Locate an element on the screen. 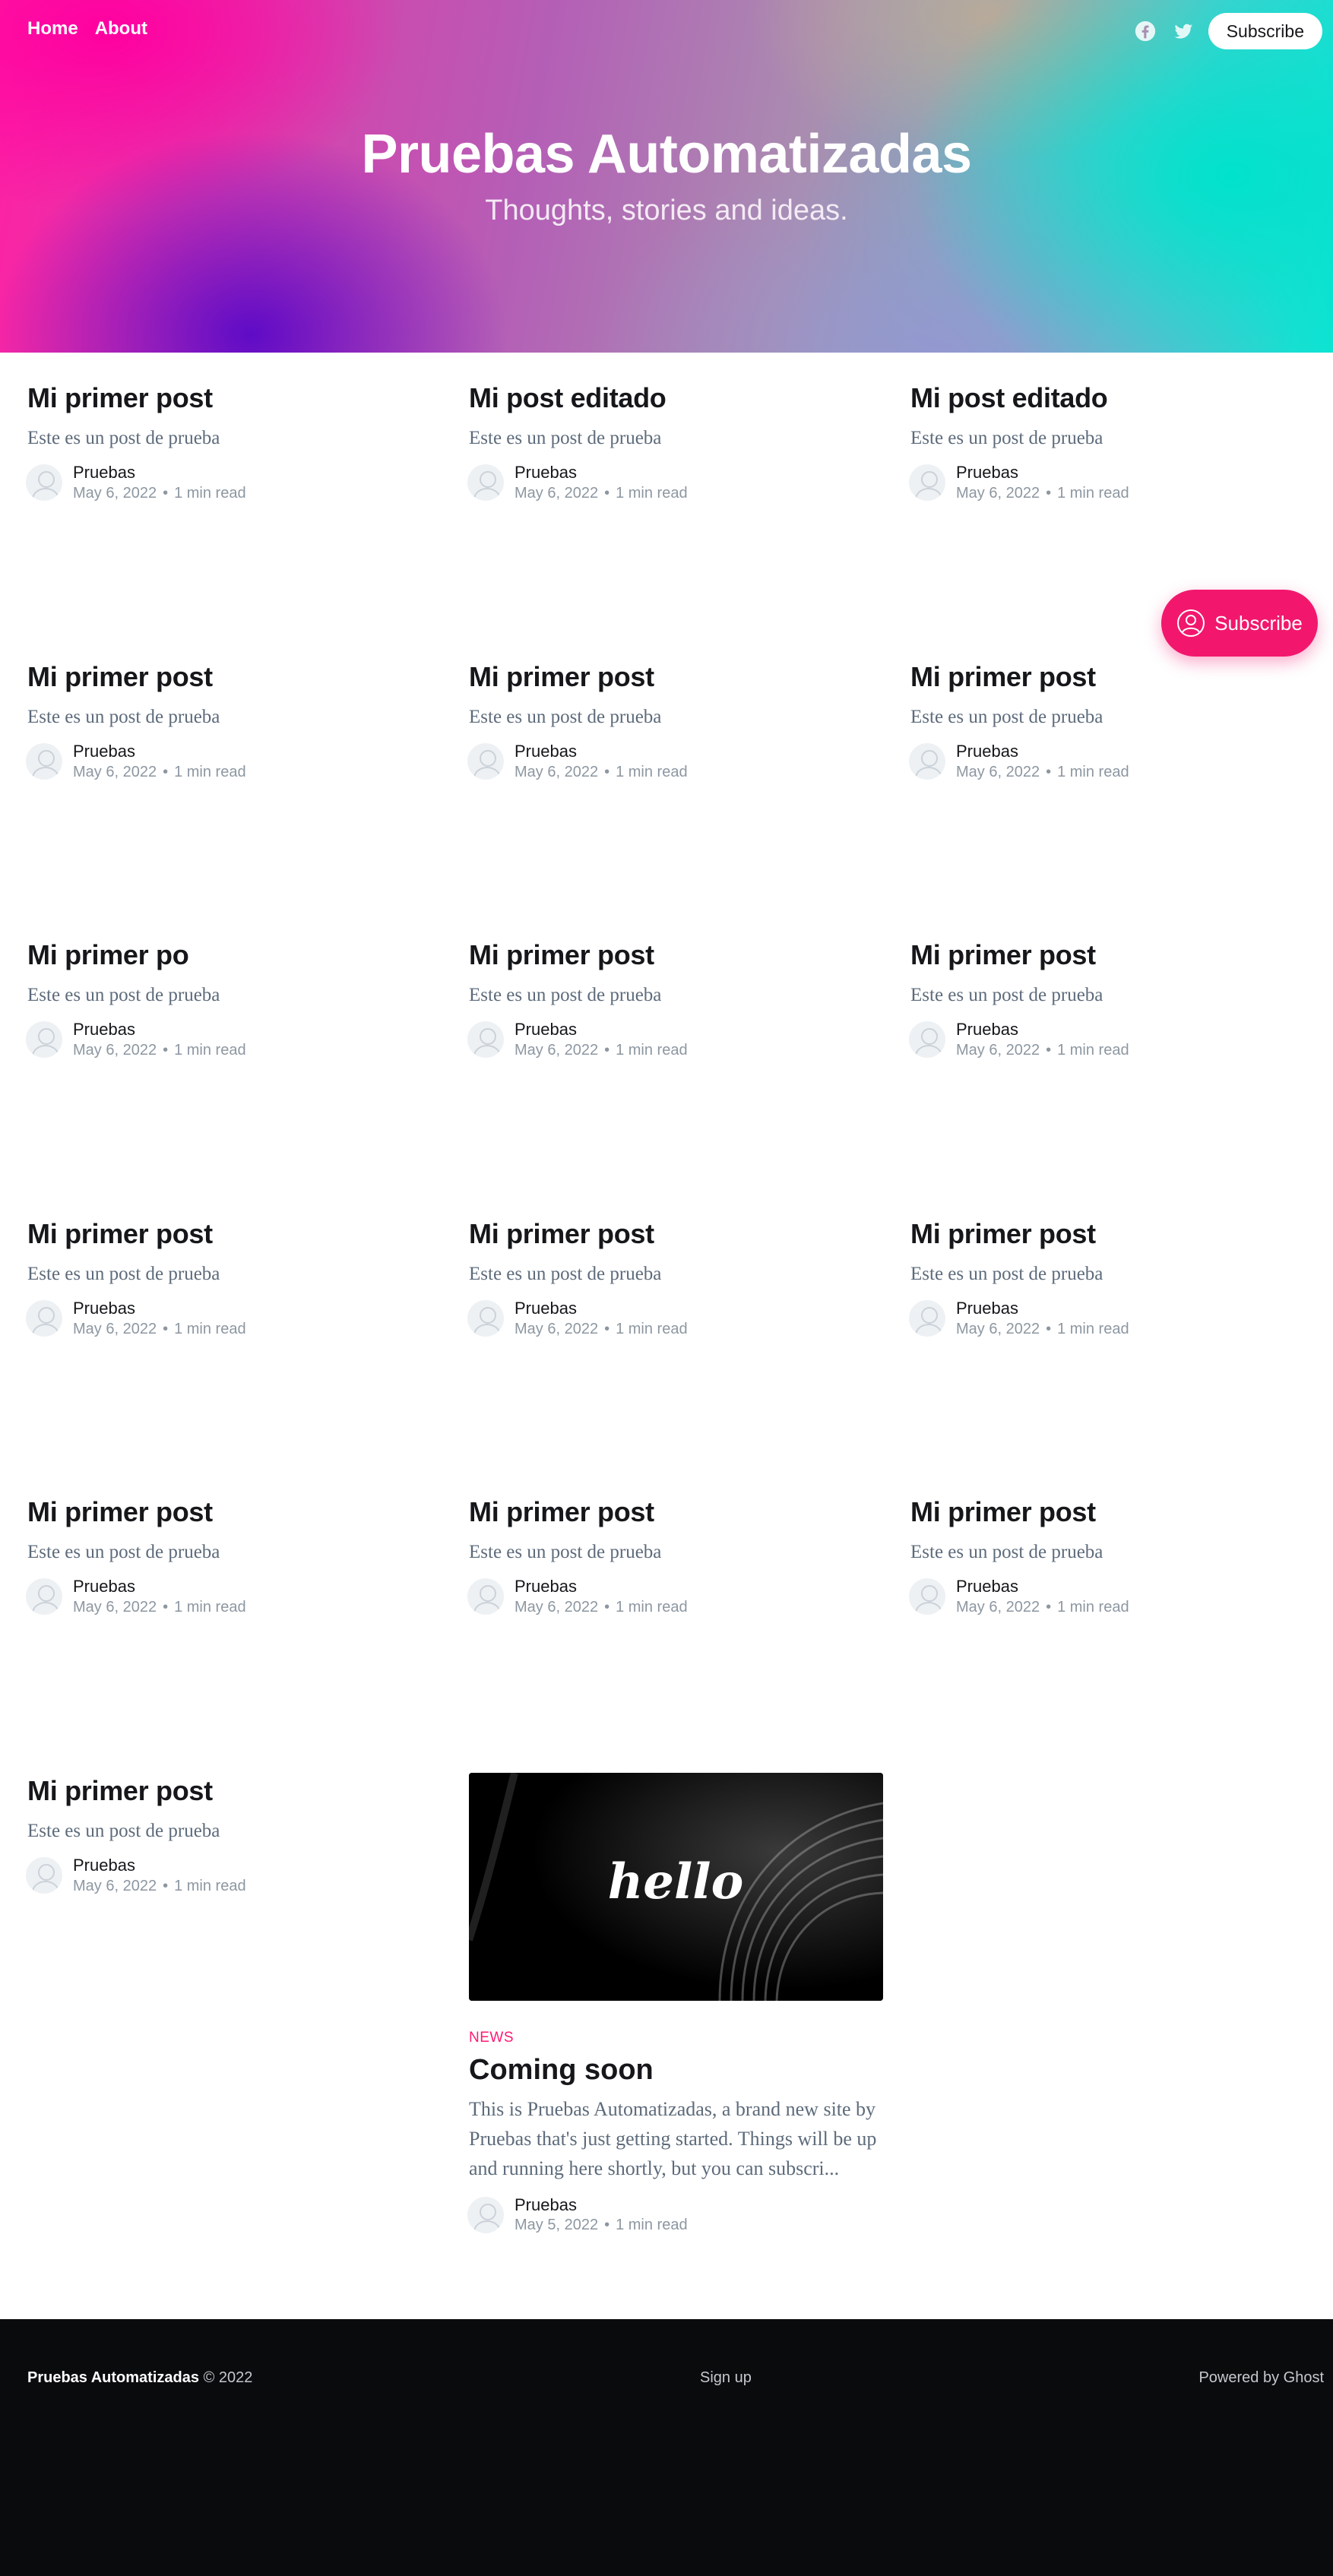  post-date: May 5, 2022 is located at coordinates (557, 2225).